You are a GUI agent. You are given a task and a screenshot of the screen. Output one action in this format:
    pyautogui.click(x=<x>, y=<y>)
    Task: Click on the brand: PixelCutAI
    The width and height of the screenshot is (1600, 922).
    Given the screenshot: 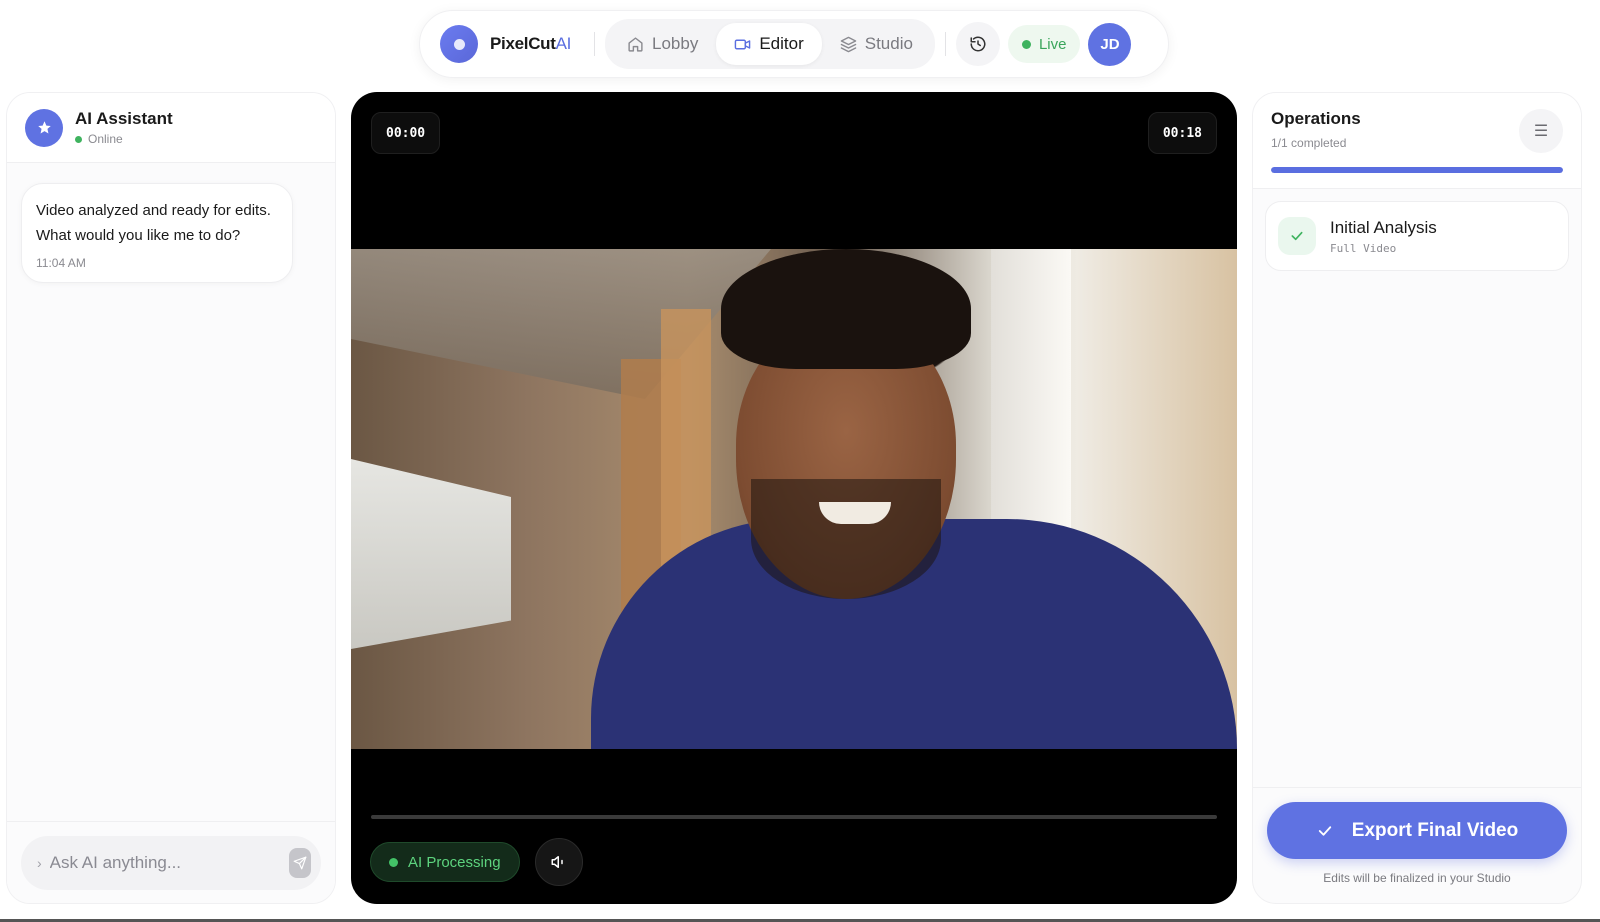 What is the action you would take?
    pyautogui.click(x=507, y=44)
    